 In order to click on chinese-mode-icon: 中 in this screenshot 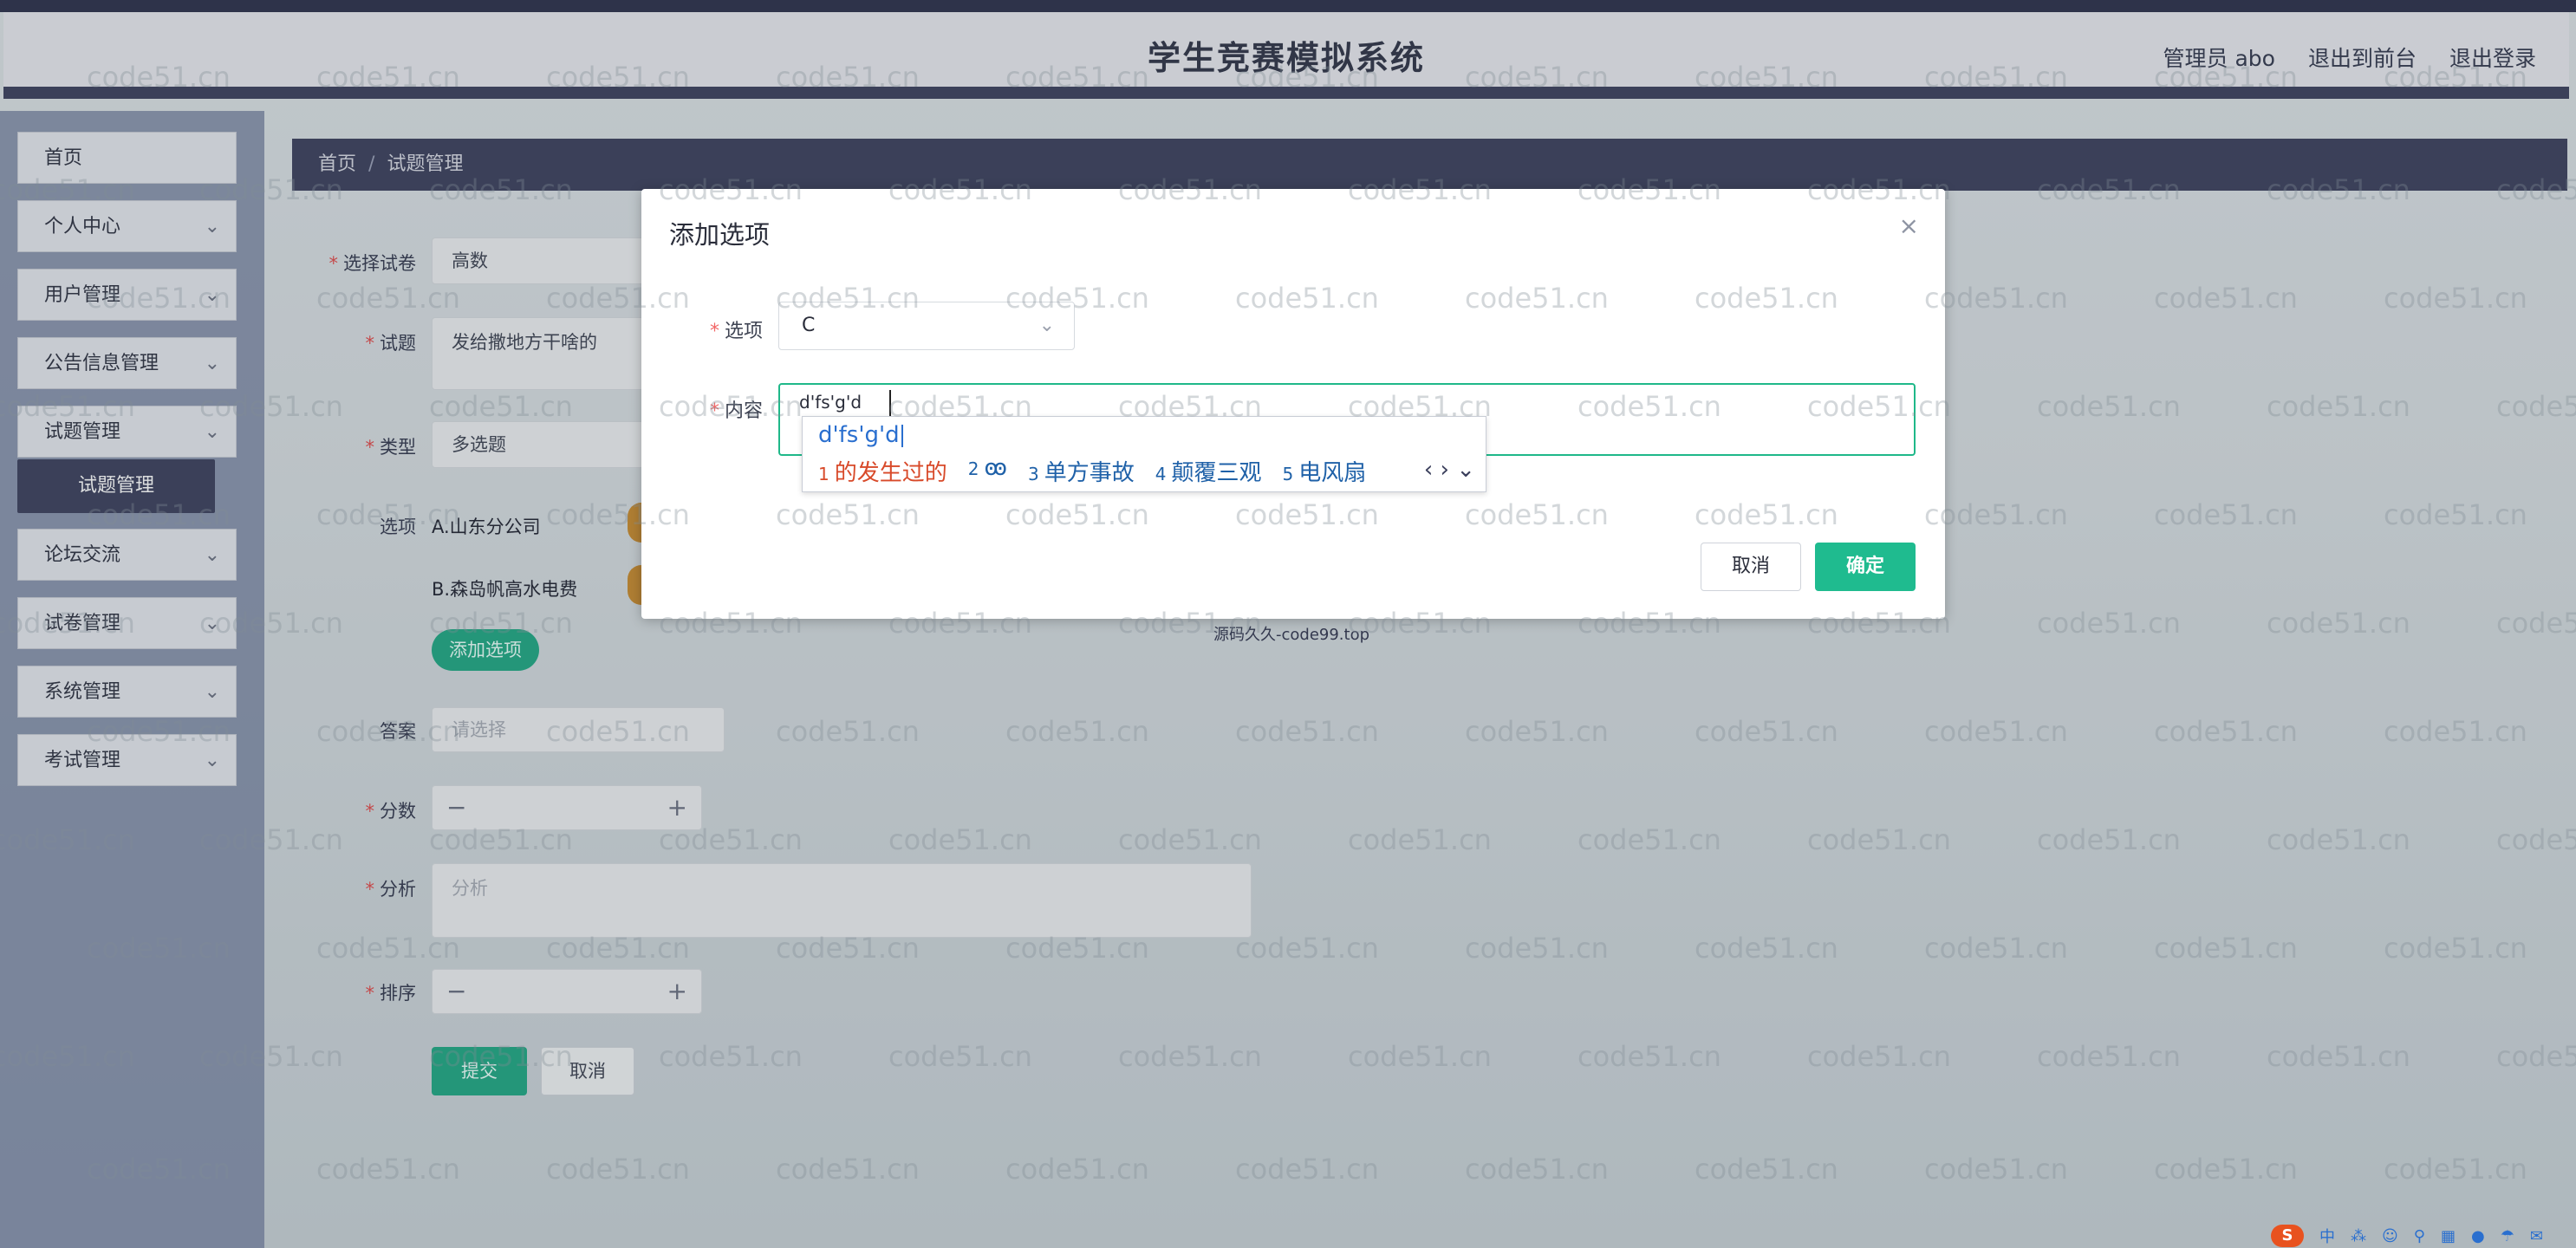, I will do `click(2327, 1236)`.